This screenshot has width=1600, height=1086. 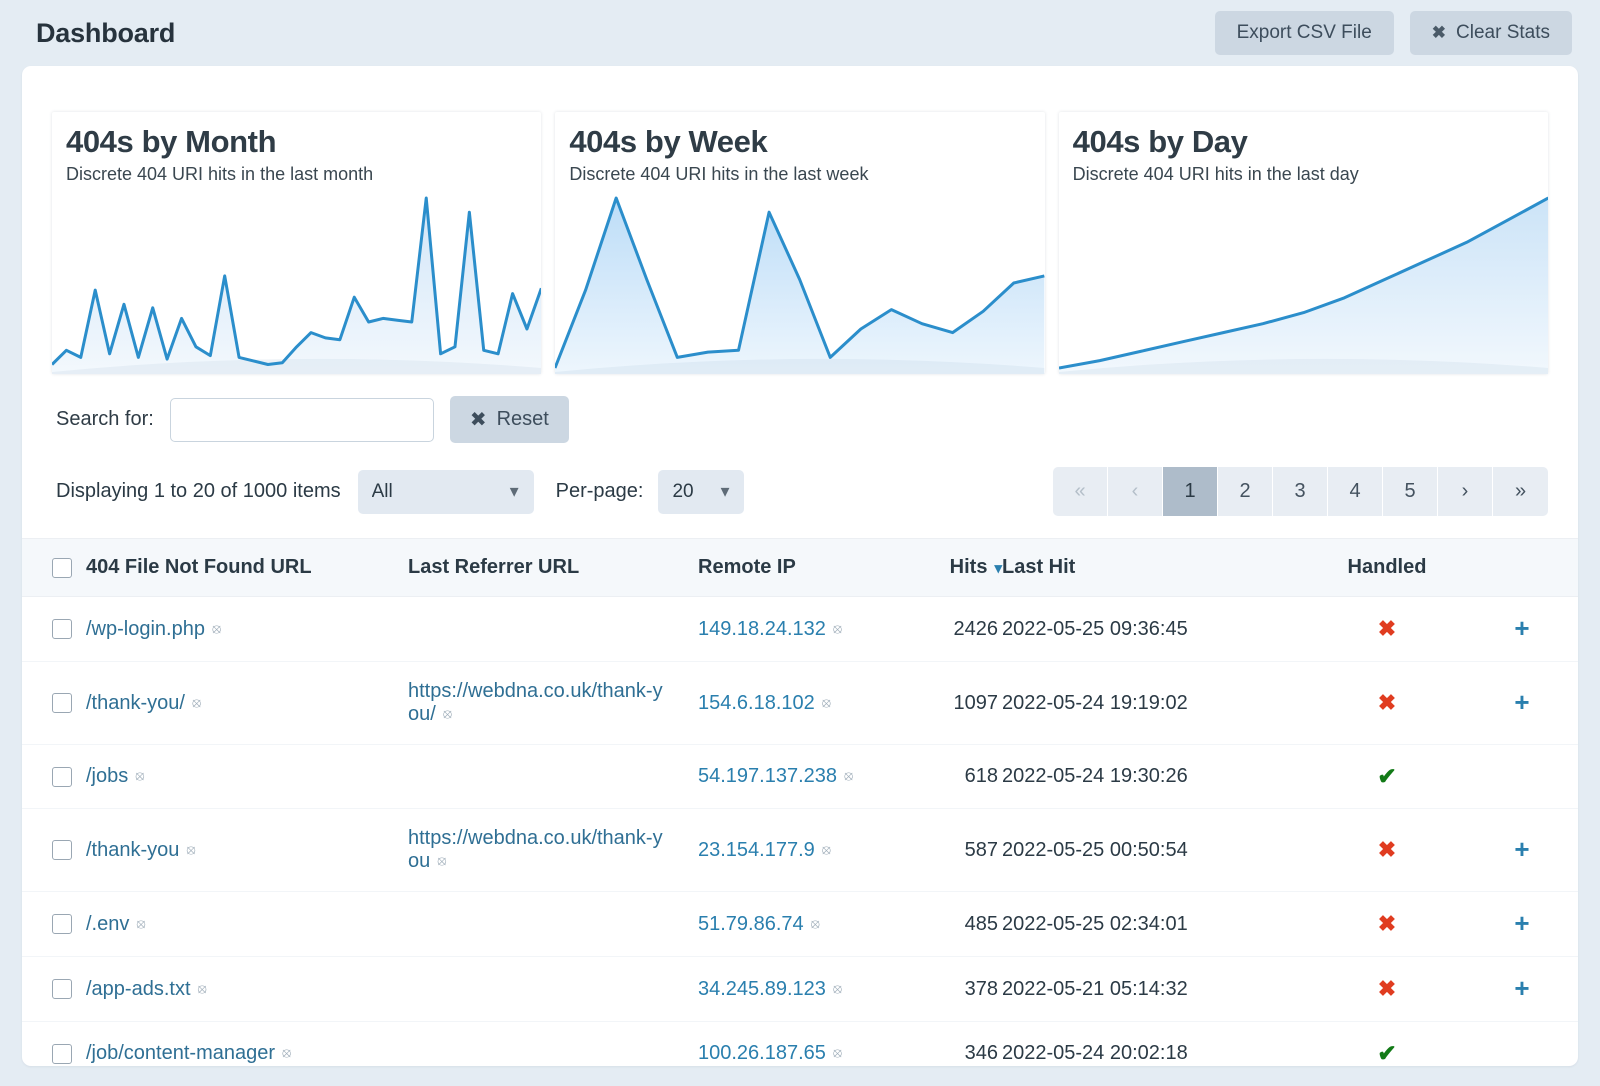 What do you see at coordinates (762, 1053) in the screenshot?
I see `ip-link: 100.26.187.65` at bounding box center [762, 1053].